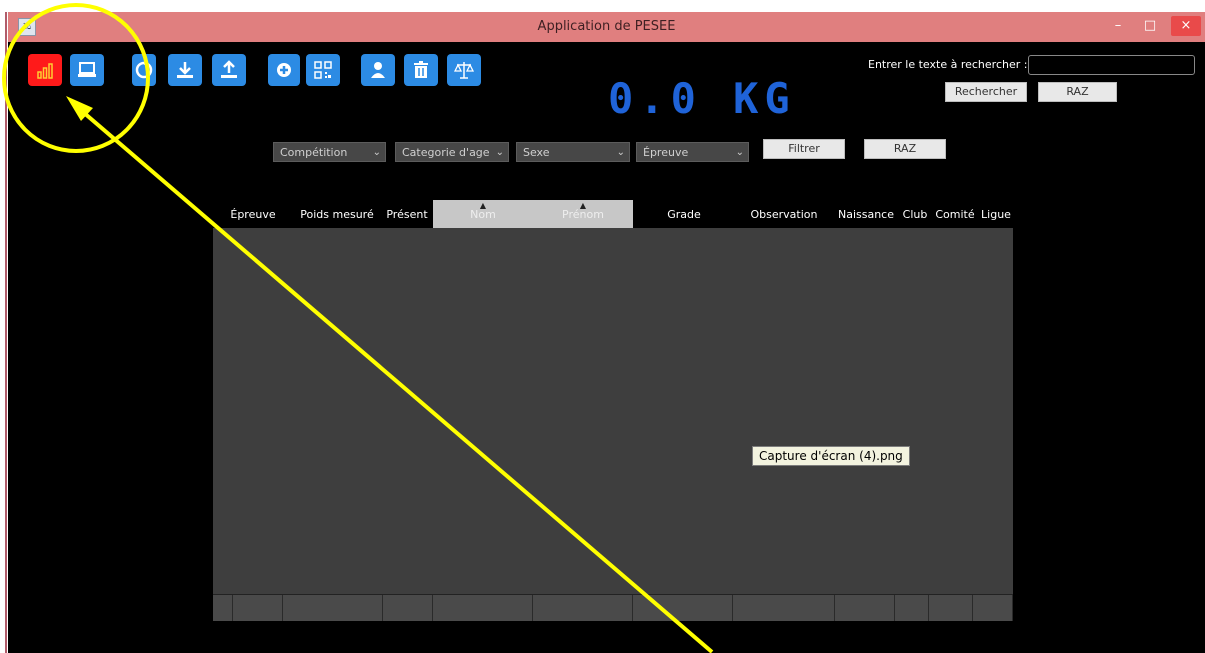  I want to click on download-button, so click(185, 70).